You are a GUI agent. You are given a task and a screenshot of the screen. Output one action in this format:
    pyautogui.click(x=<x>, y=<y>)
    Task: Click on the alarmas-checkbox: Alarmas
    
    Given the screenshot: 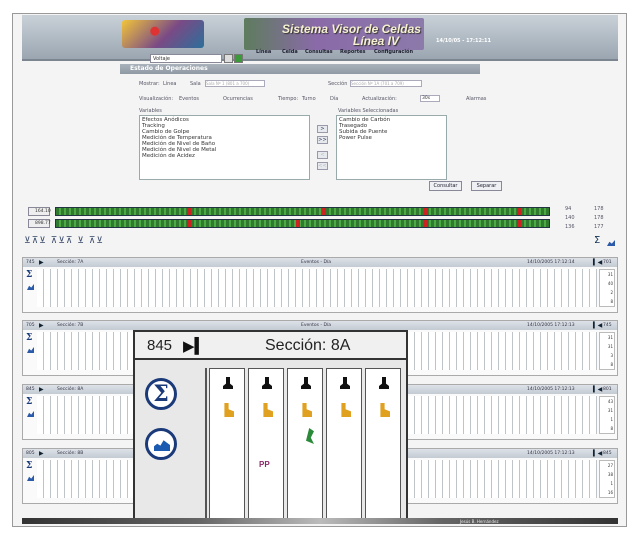 What is the action you would take?
    pyautogui.click(x=476, y=99)
    